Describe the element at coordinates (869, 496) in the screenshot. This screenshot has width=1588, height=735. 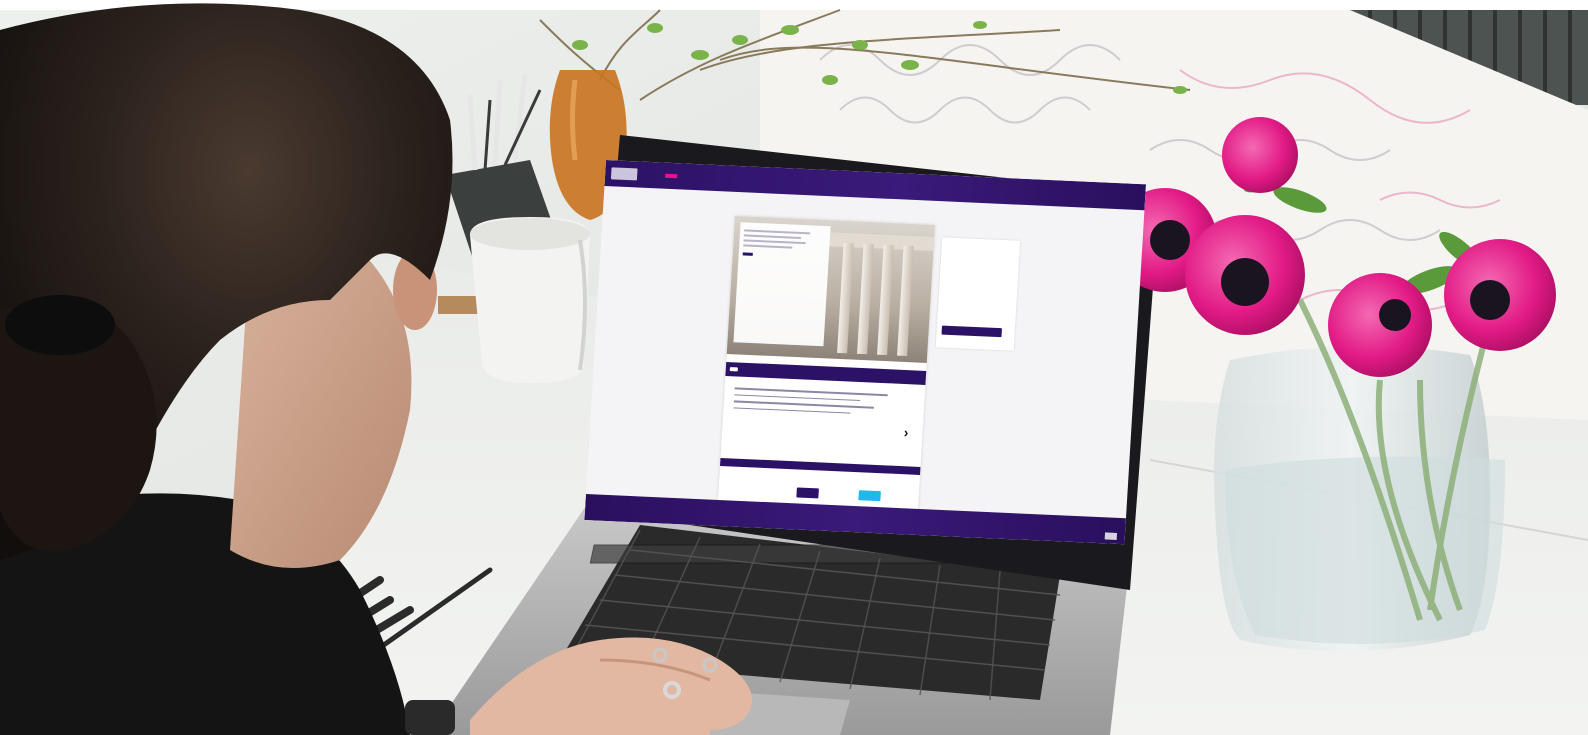
I see `cyan-button` at that location.